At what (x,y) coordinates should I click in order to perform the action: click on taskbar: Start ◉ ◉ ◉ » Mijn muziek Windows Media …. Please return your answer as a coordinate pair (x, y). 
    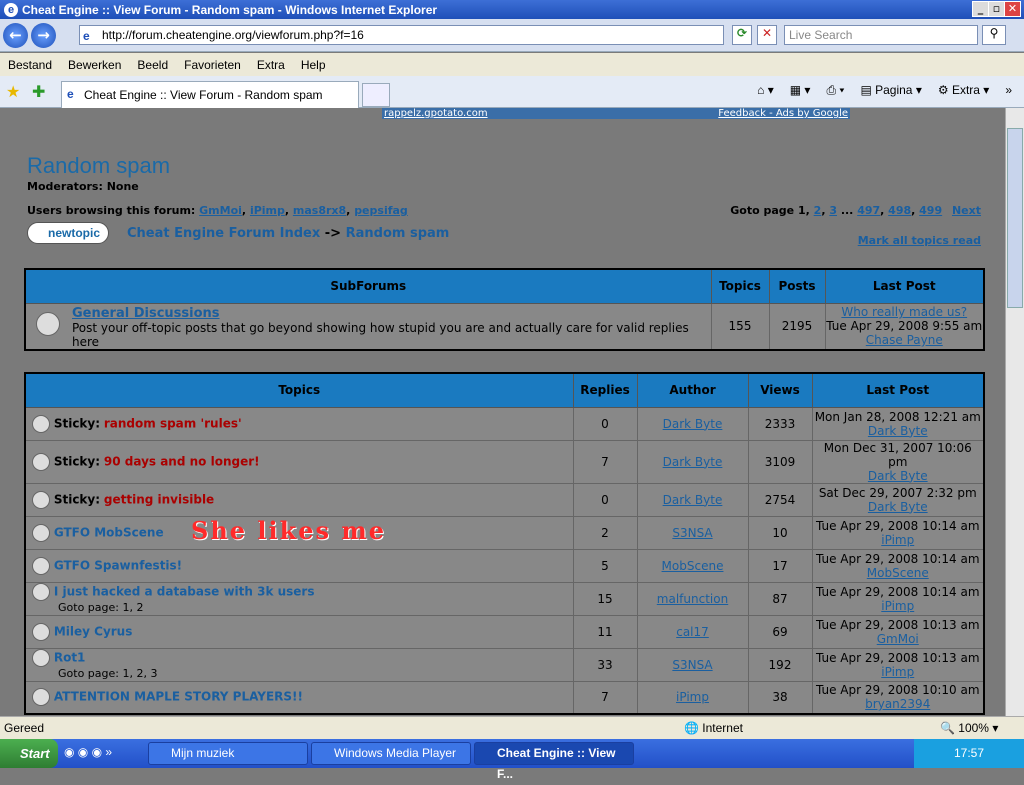
    Looking at the image, I should click on (512, 760).